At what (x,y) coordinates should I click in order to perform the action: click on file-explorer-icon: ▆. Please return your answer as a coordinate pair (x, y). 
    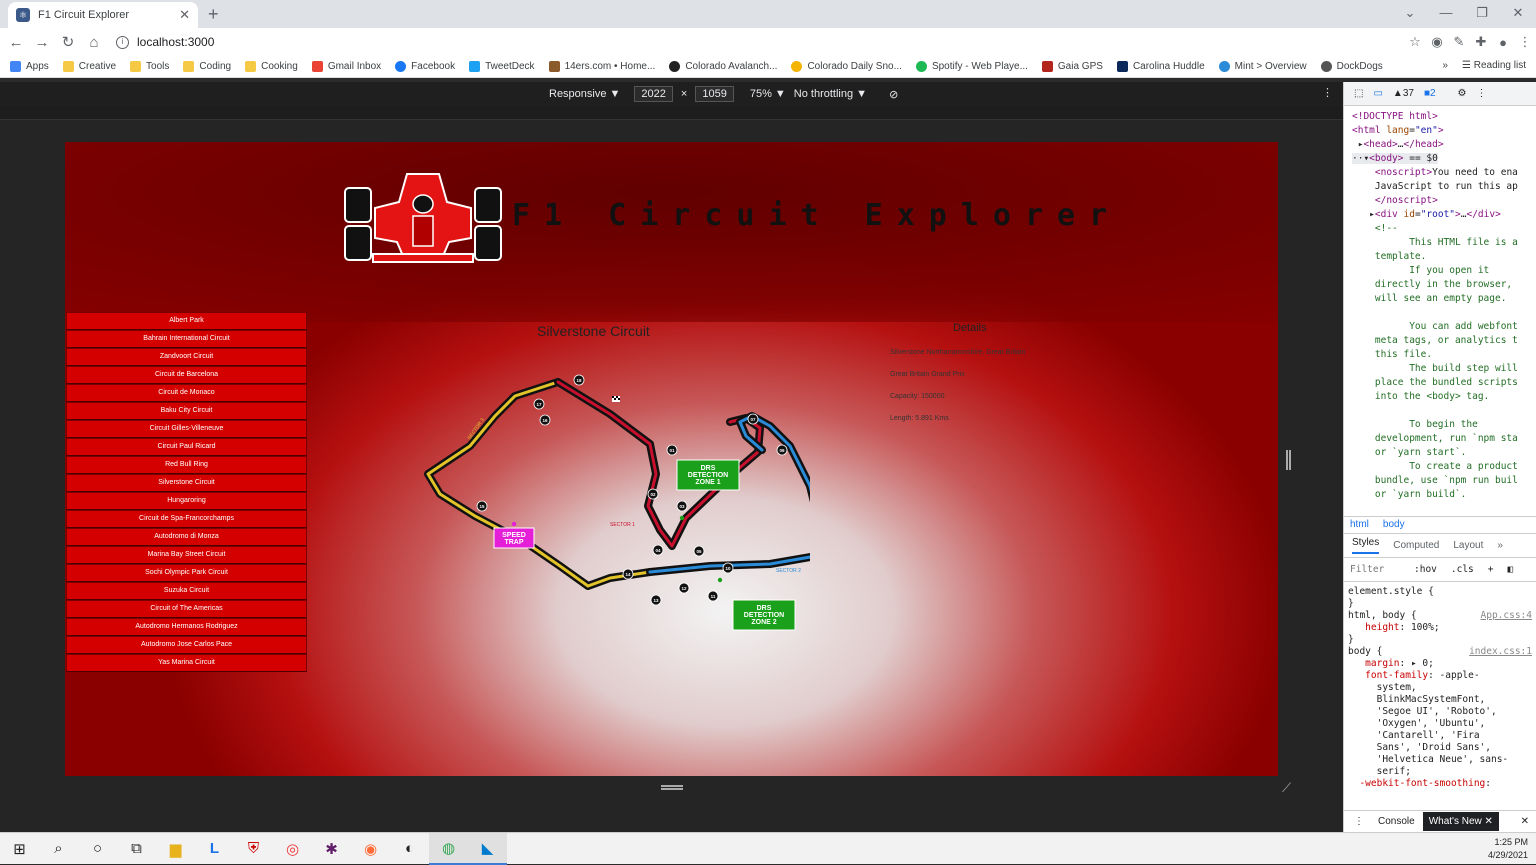
    Looking at the image, I should click on (175, 849).